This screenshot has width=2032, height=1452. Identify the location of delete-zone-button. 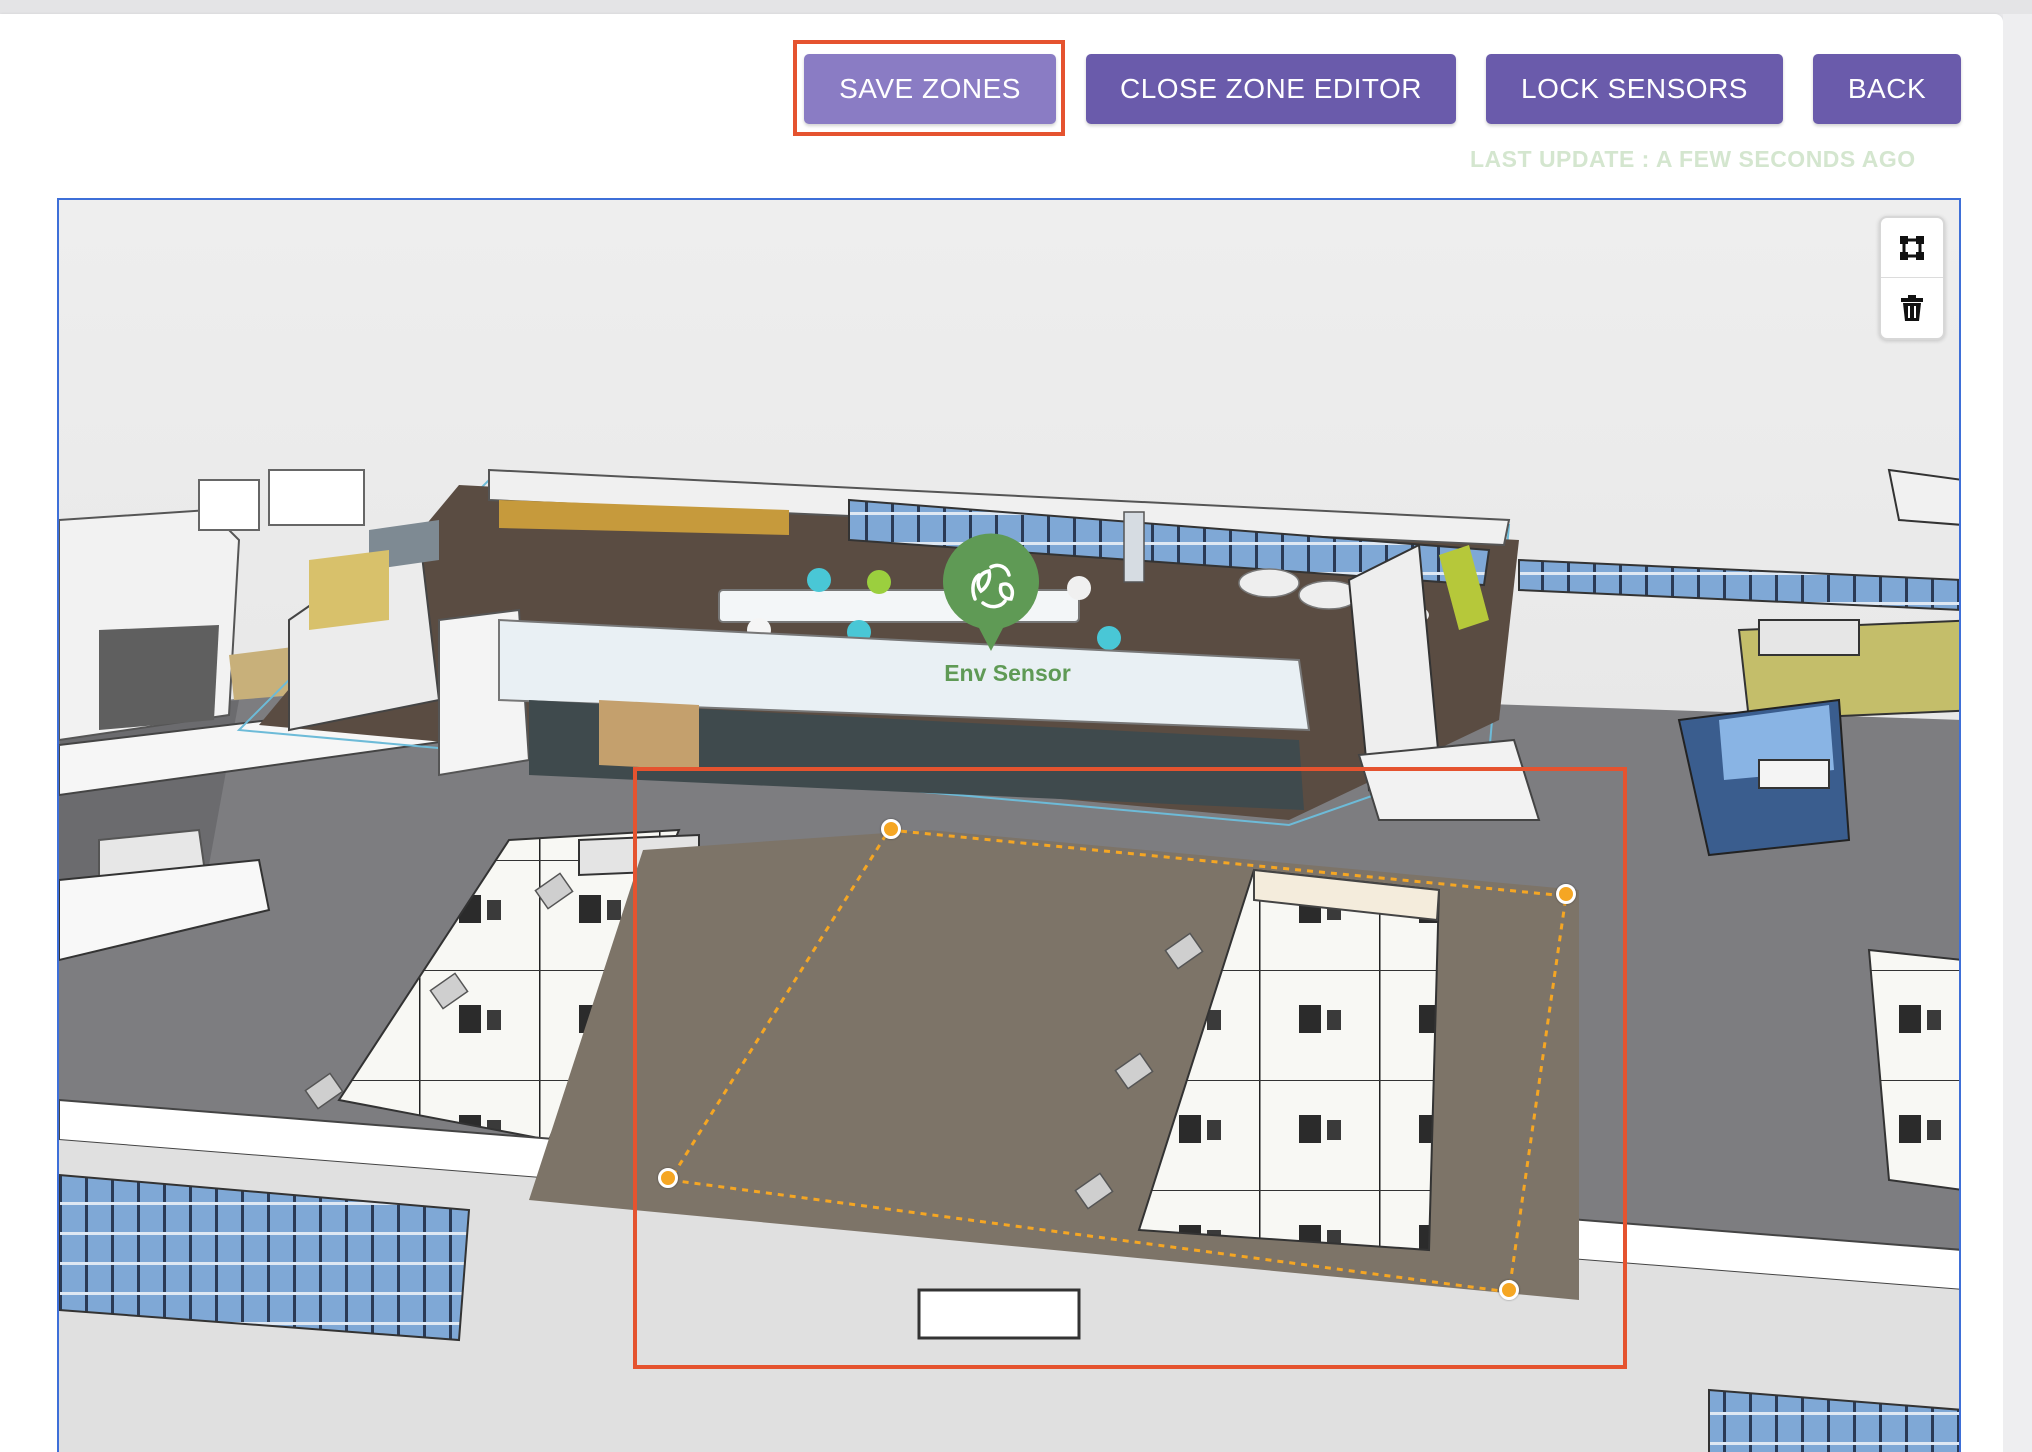
(1912, 307).